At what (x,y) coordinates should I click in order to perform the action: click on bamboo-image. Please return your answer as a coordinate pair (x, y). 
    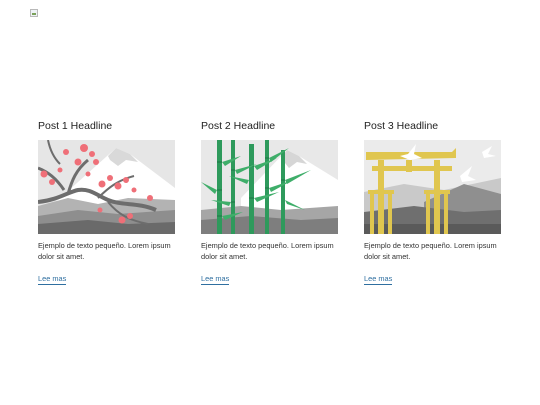
    Looking at the image, I should click on (269, 187).